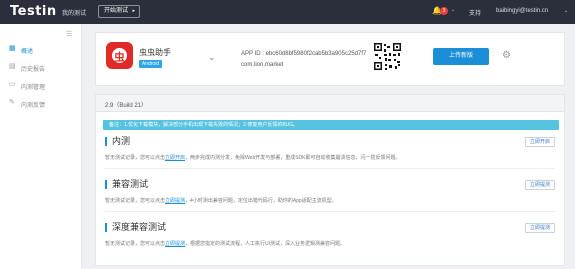 This screenshot has height=269, width=575. I want to click on qr-code-icon, so click(387, 56).